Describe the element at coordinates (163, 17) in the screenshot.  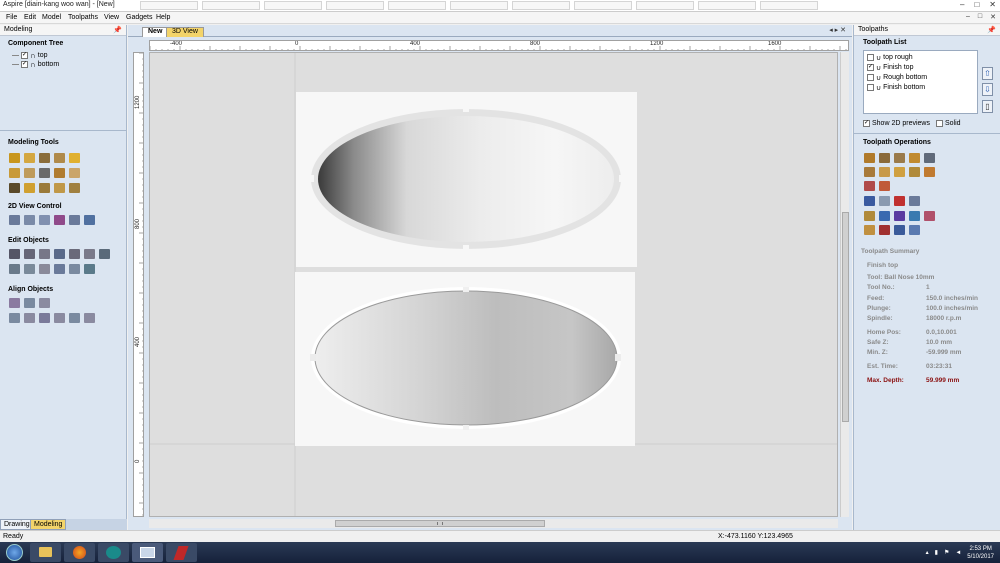
I see `menu-help: Help` at that location.